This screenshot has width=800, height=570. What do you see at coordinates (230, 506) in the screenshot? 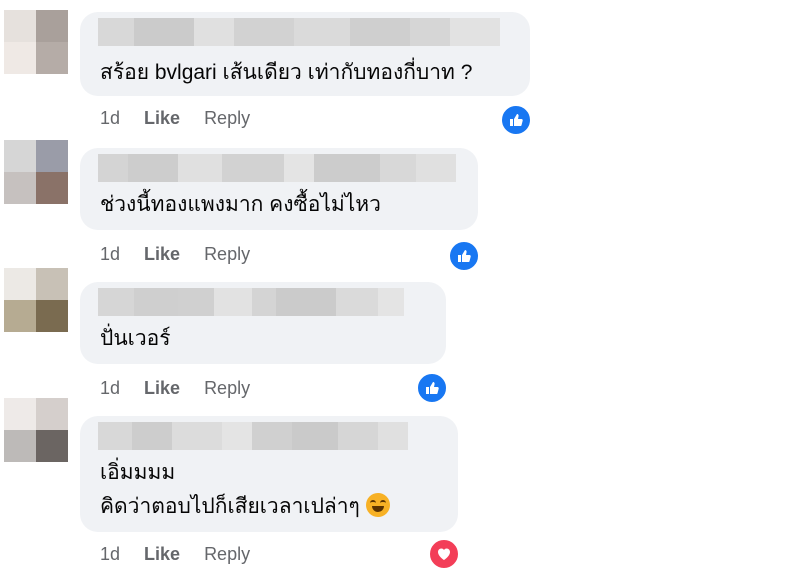
I see `comment-text-line2-content: คิดว่าตอบไปก็เสียเวลาเปล่าๆ` at bounding box center [230, 506].